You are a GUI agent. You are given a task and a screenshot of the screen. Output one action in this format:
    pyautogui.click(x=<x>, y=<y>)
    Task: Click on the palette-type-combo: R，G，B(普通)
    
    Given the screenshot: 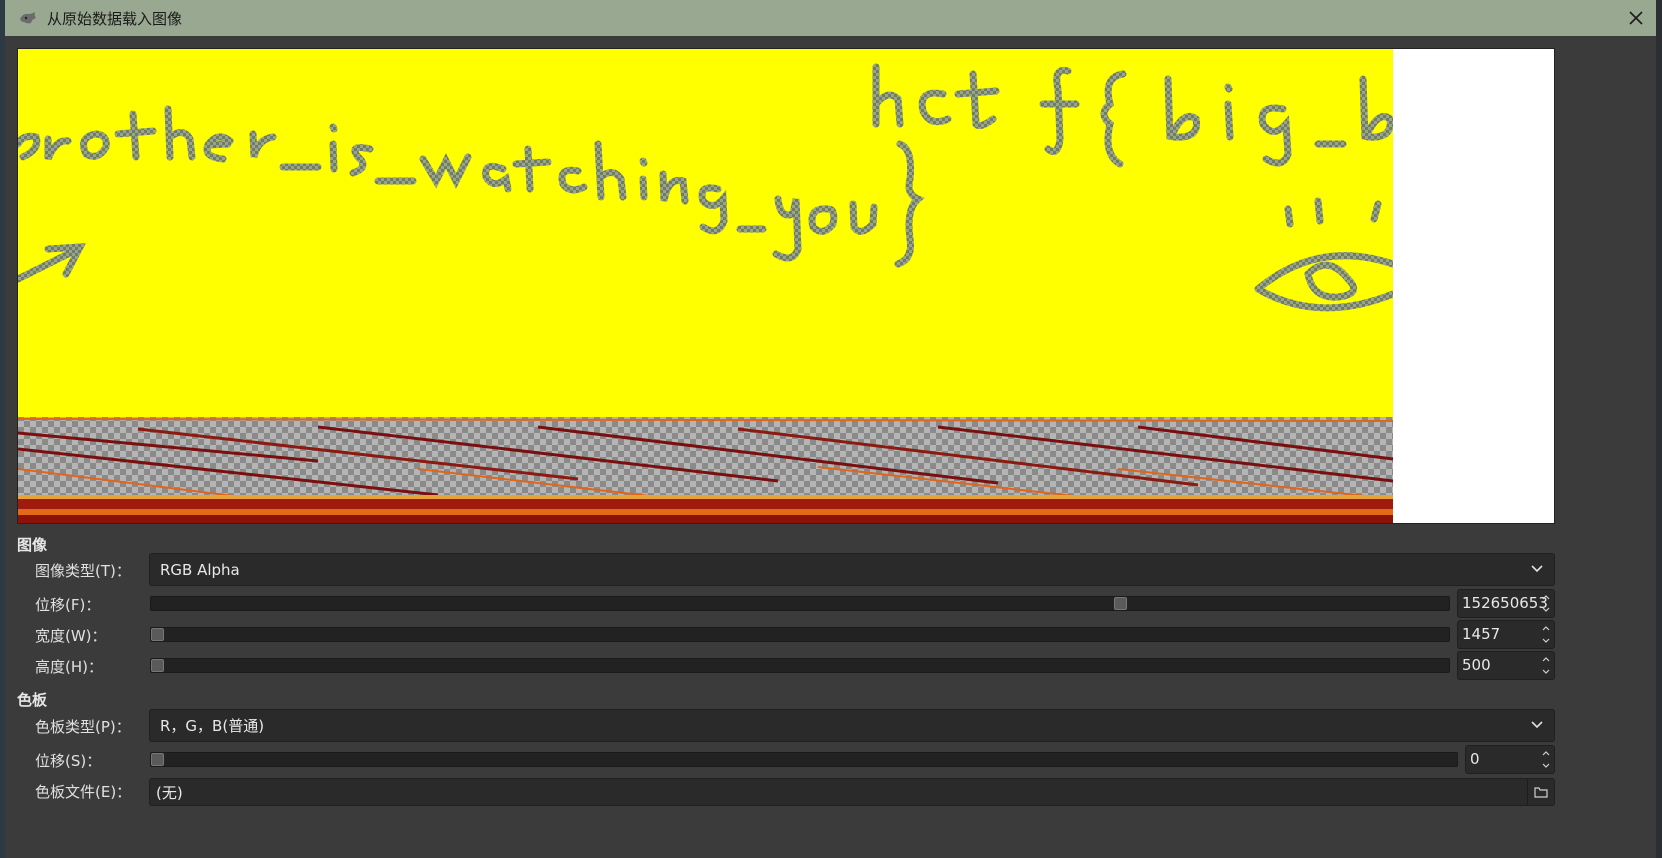 What is the action you would take?
    pyautogui.click(x=852, y=725)
    